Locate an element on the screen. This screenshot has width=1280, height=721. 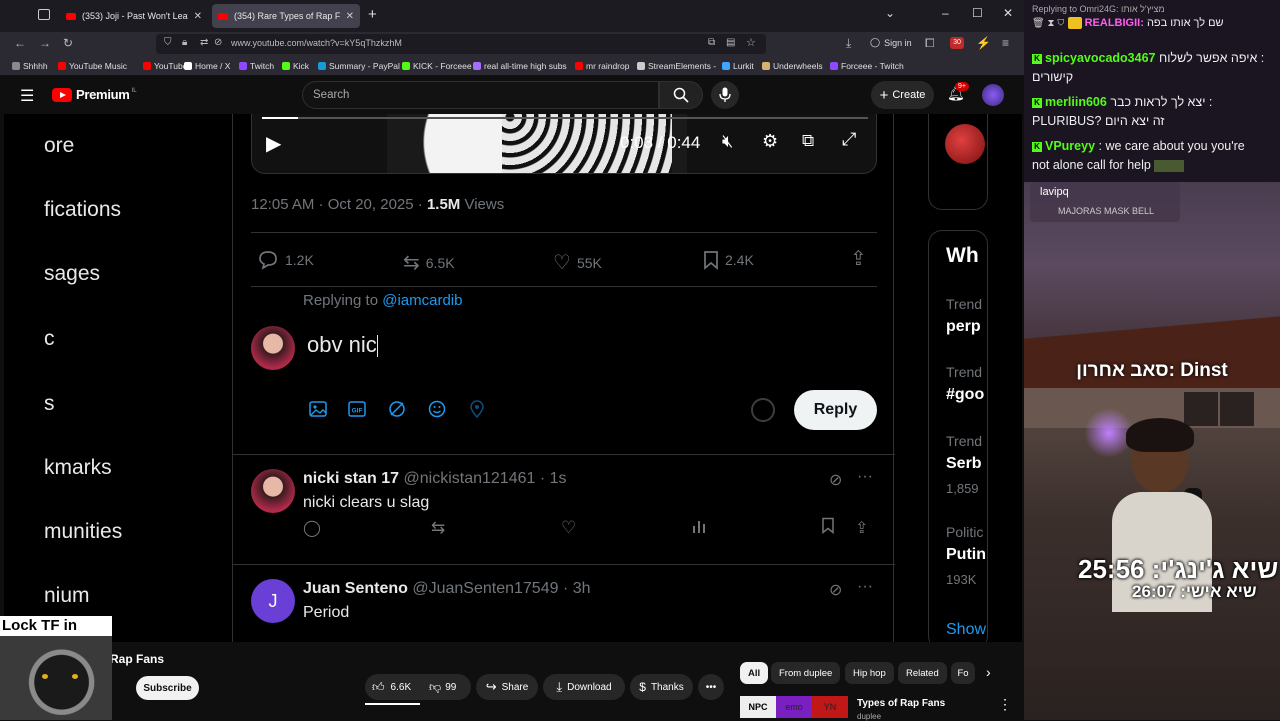
subscribe-button: Subscribe is located at coordinates (167, 688).